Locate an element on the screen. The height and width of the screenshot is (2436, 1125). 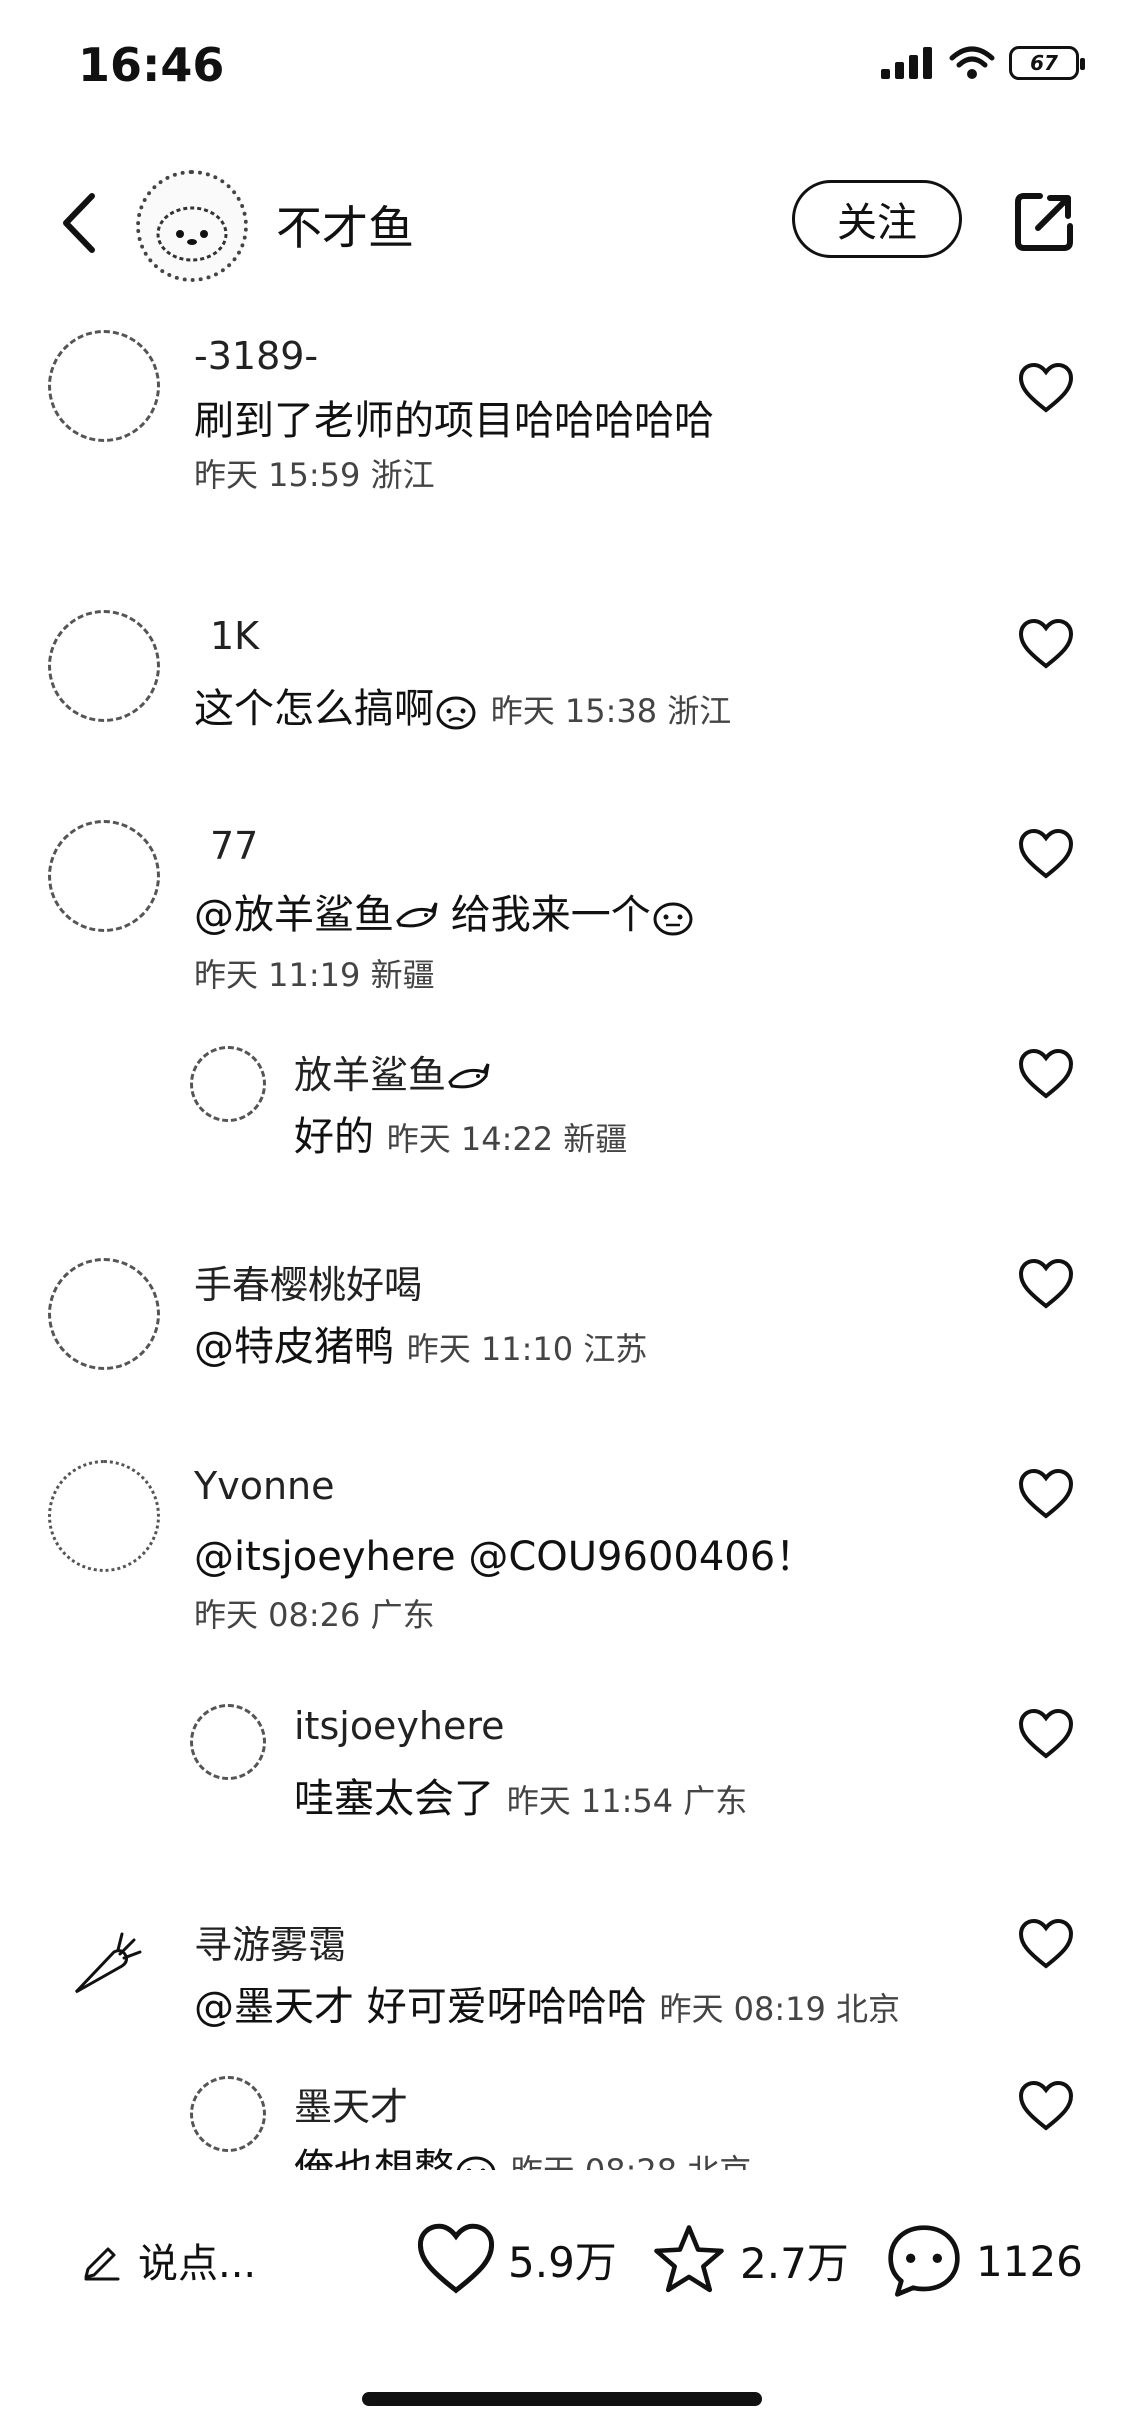
author-name: 不才鱼 is located at coordinates (345, 225).